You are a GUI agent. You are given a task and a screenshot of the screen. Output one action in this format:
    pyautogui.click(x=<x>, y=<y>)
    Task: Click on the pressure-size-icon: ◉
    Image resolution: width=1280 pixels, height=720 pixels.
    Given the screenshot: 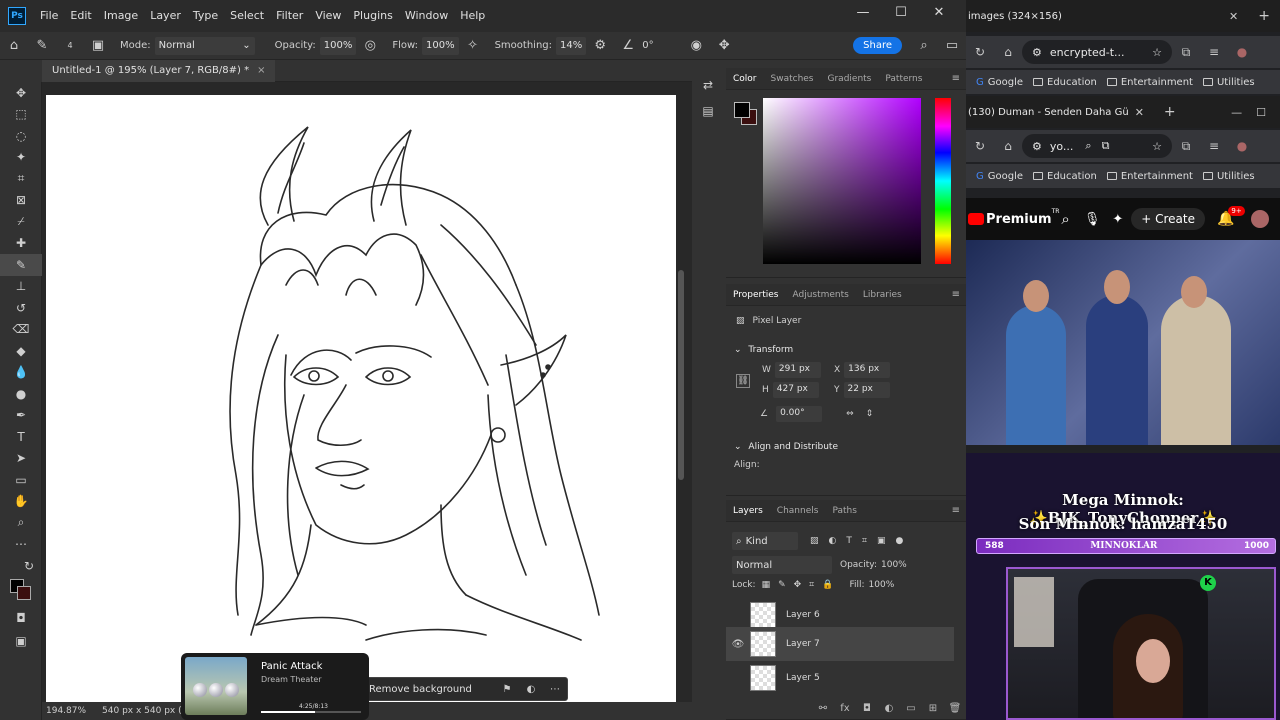 What is the action you would take?
    pyautogui.click(x=696, y=46)
    